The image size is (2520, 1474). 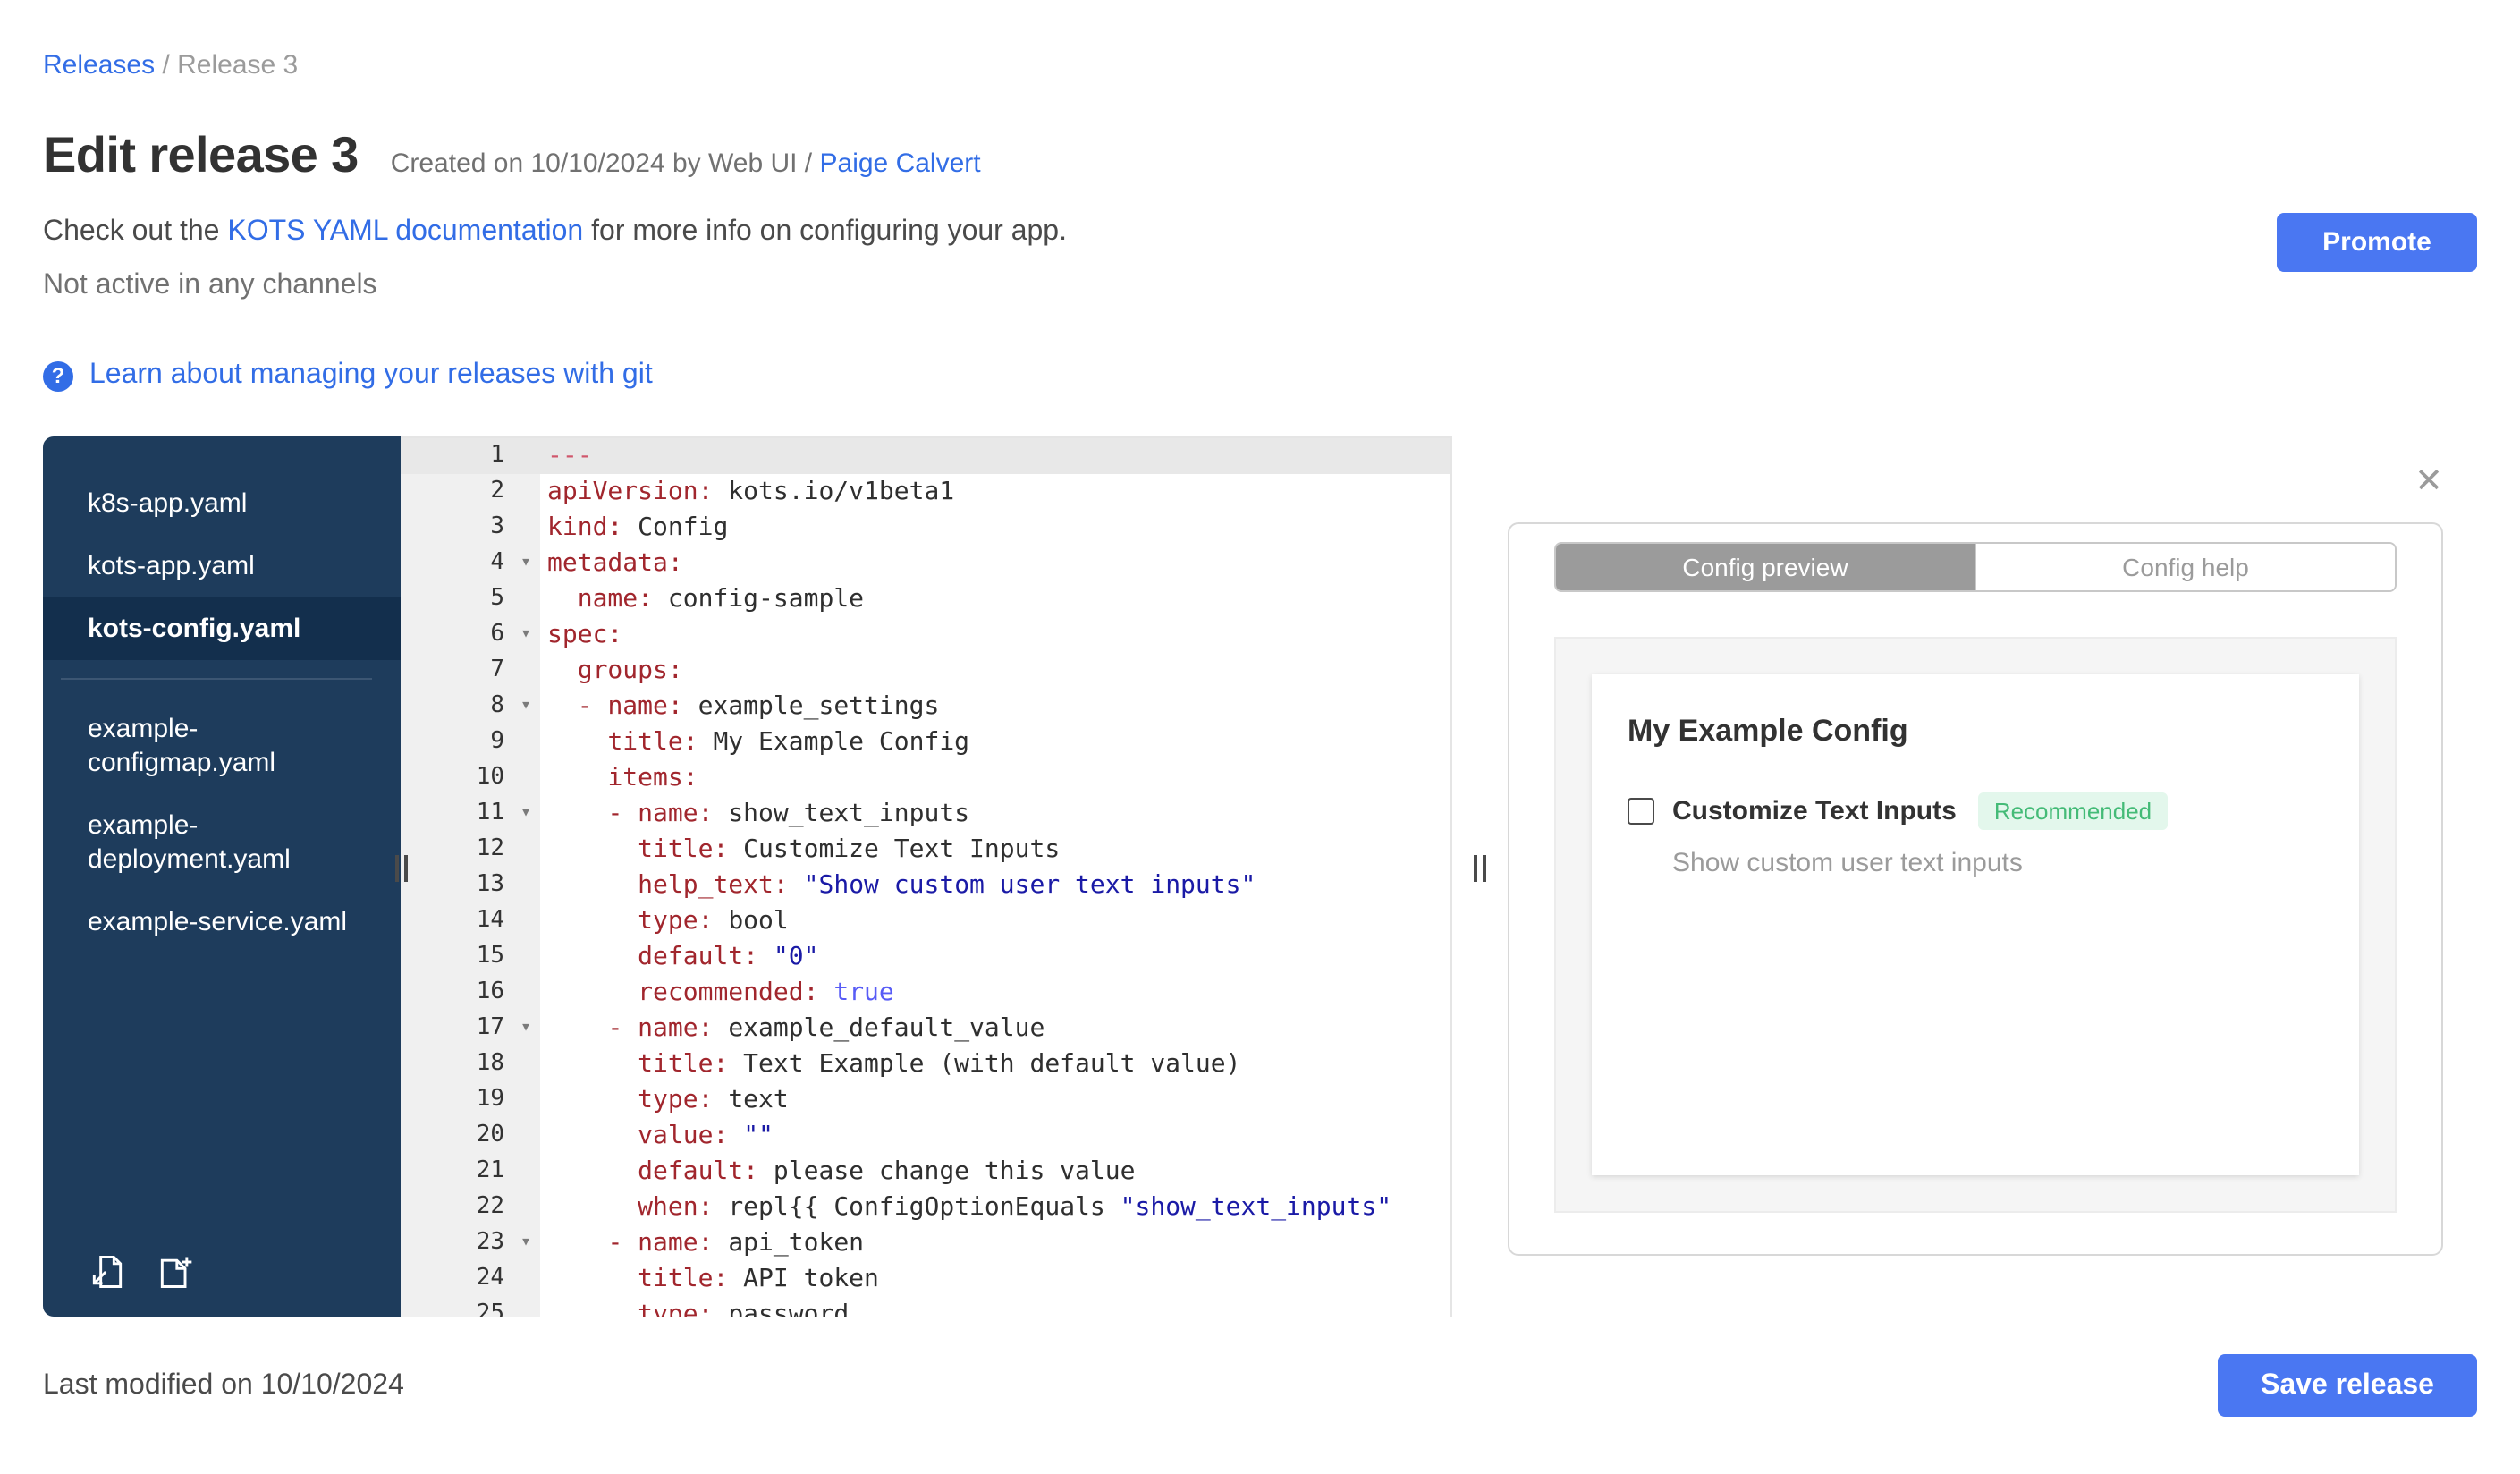 I want to click on file-tree-divider, so click(x=216, y=679).